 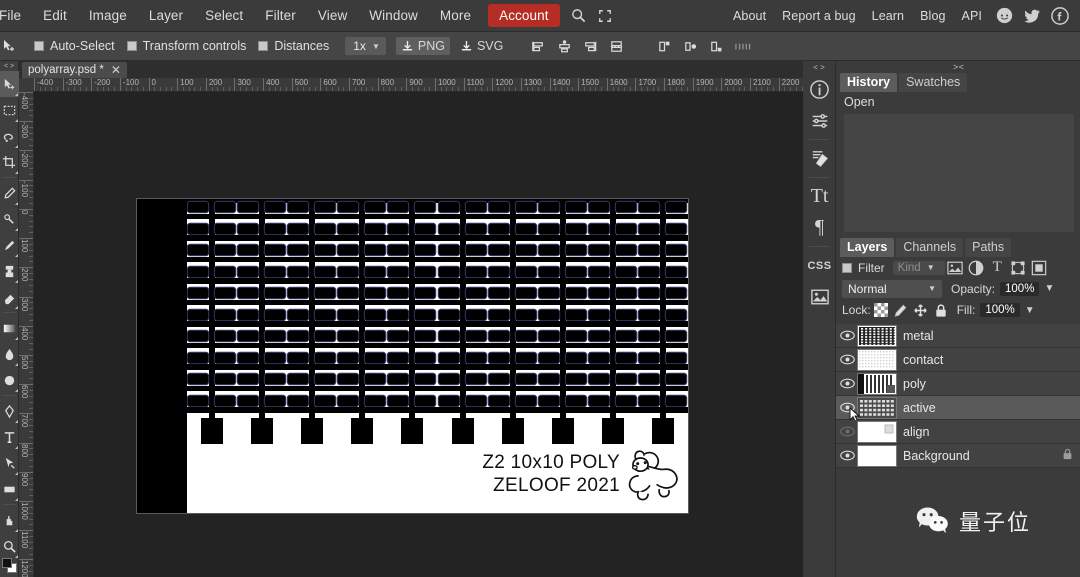 What do you see at coordinates (579, 16) in the screenshot?
I see `search-icon` at bounding box center [579, 16].